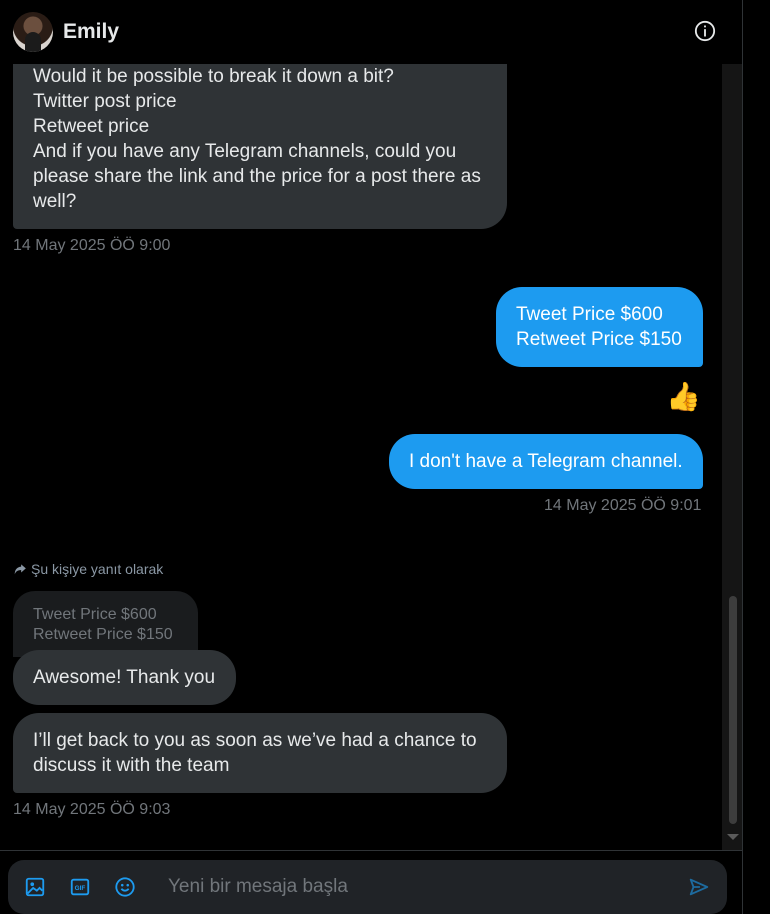 The width and height of the screenshot is (770, 914). I want to click on message-input, so click(418, 887).